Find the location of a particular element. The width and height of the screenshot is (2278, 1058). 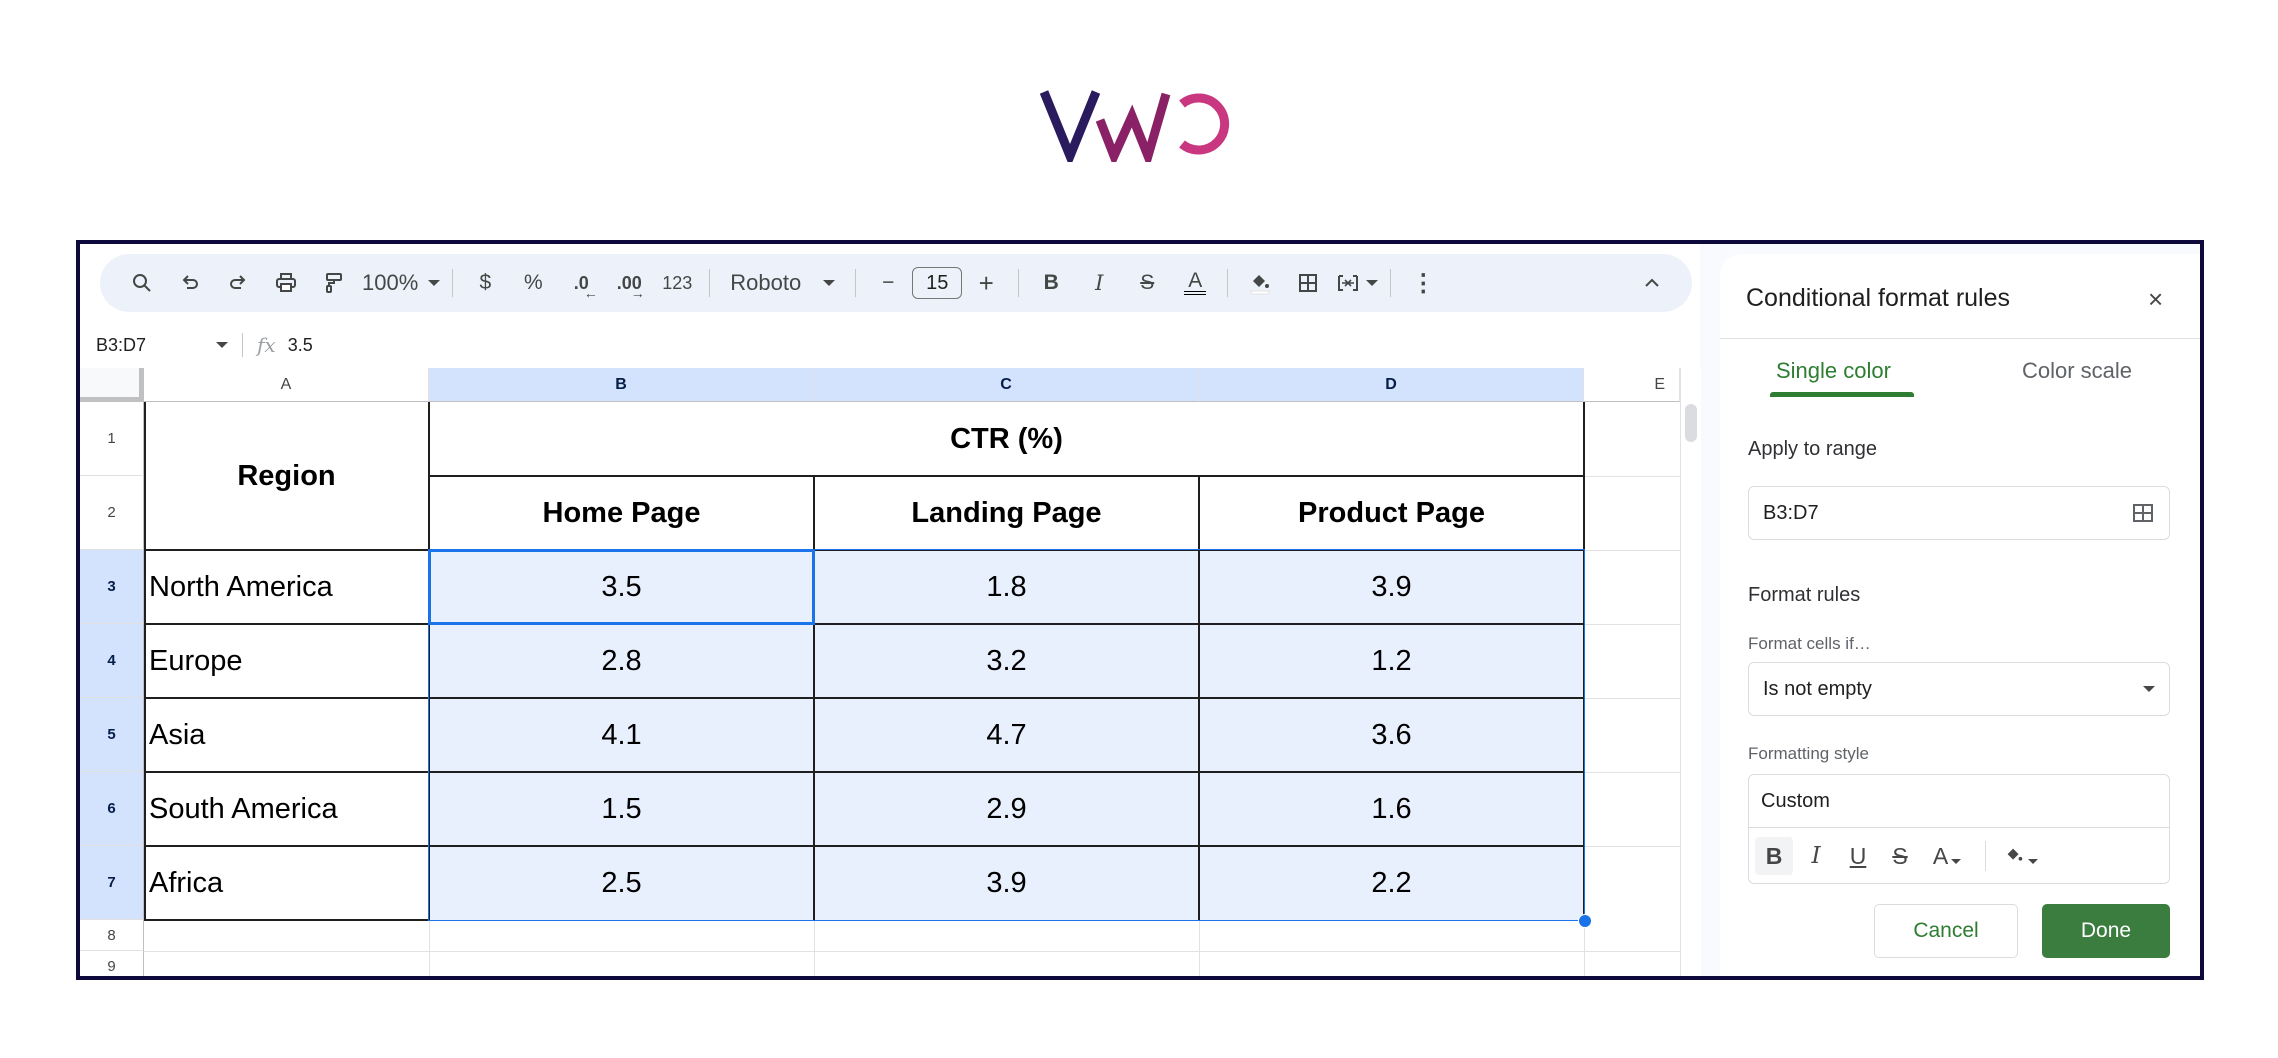

italic-icon: I is located at coordinates (1816, 856).